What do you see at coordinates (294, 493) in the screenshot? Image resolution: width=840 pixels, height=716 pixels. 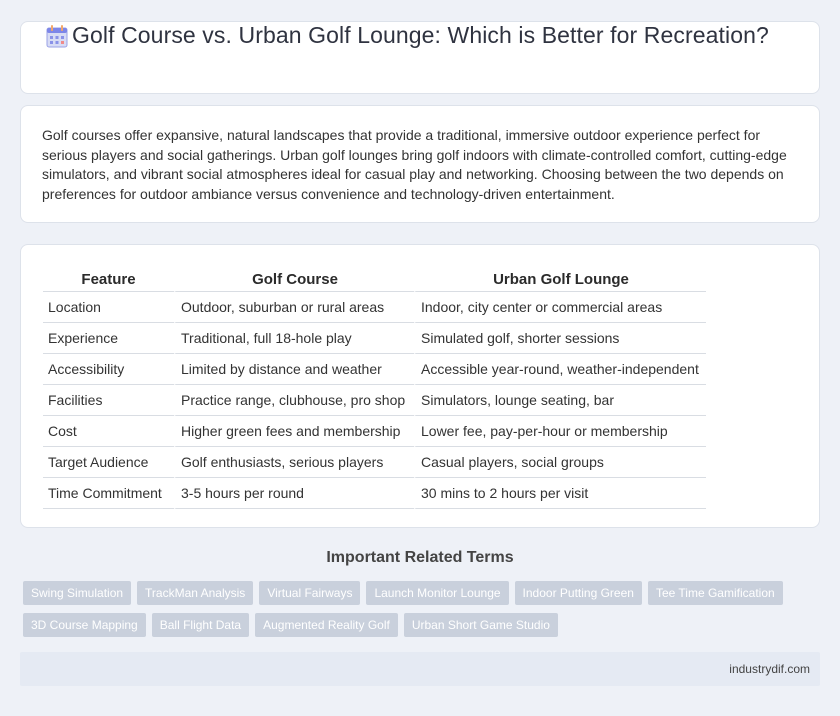 I see `golf-course-cell: 3-5 hours per round` at bounding box center [294, 493].